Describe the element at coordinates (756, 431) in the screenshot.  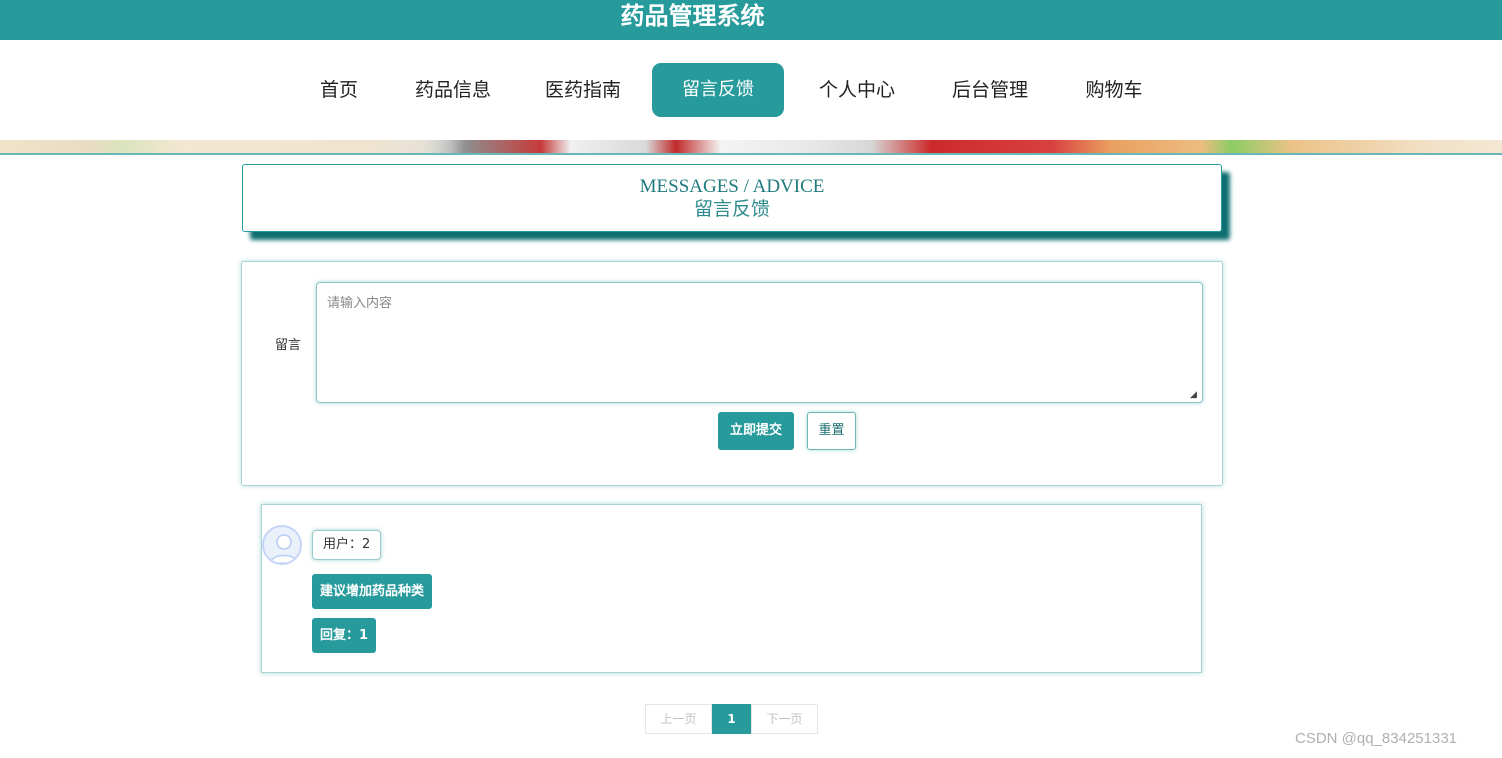
I see `submit-button: 立即提交` at that location.